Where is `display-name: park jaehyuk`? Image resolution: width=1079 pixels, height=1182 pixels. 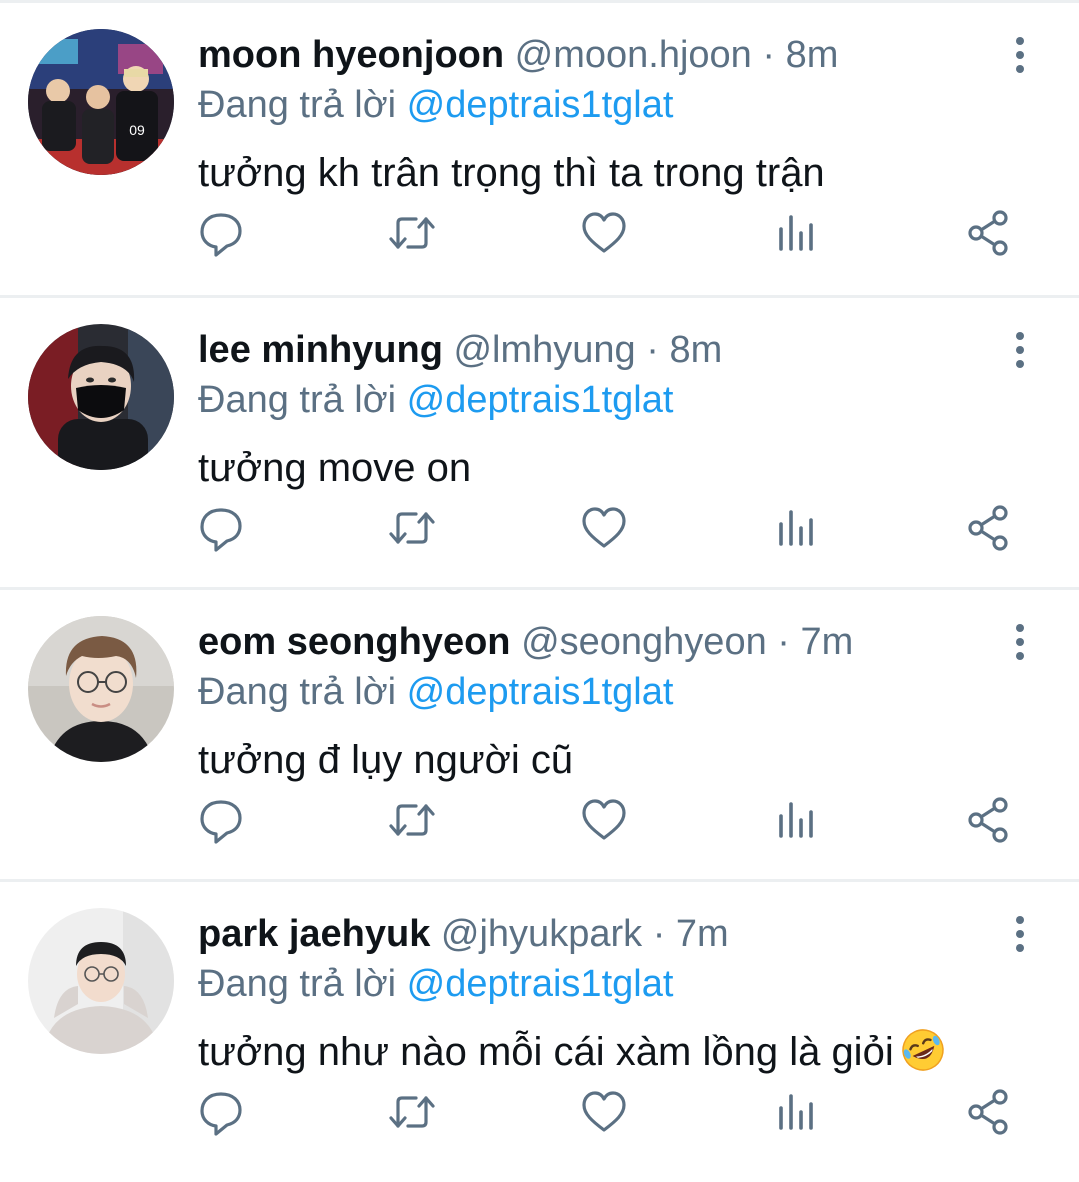 display-name: park jaehyuk is located at coordinates (314, 934).